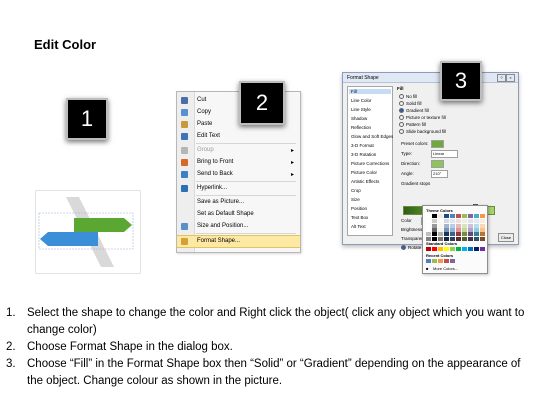 This screenshot has width=560, height=420. Describe the element at coordinates (225, 214) in the screenshot. I see `menu-item-label: Set as Default Shape` at that location.